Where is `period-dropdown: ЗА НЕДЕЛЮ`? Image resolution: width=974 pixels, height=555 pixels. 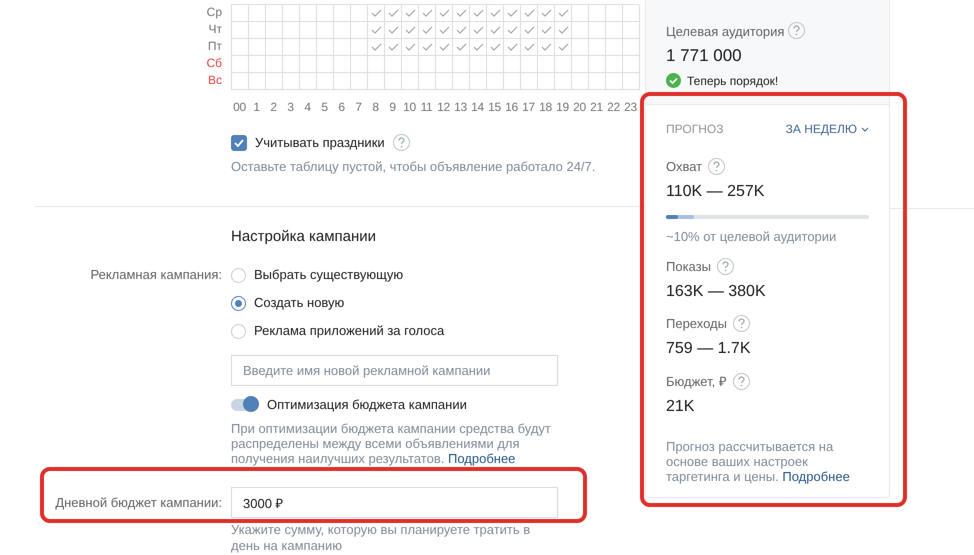
period-dropdown: ЗА НЕДЕЛЮ is located at coordinates (827, 129).